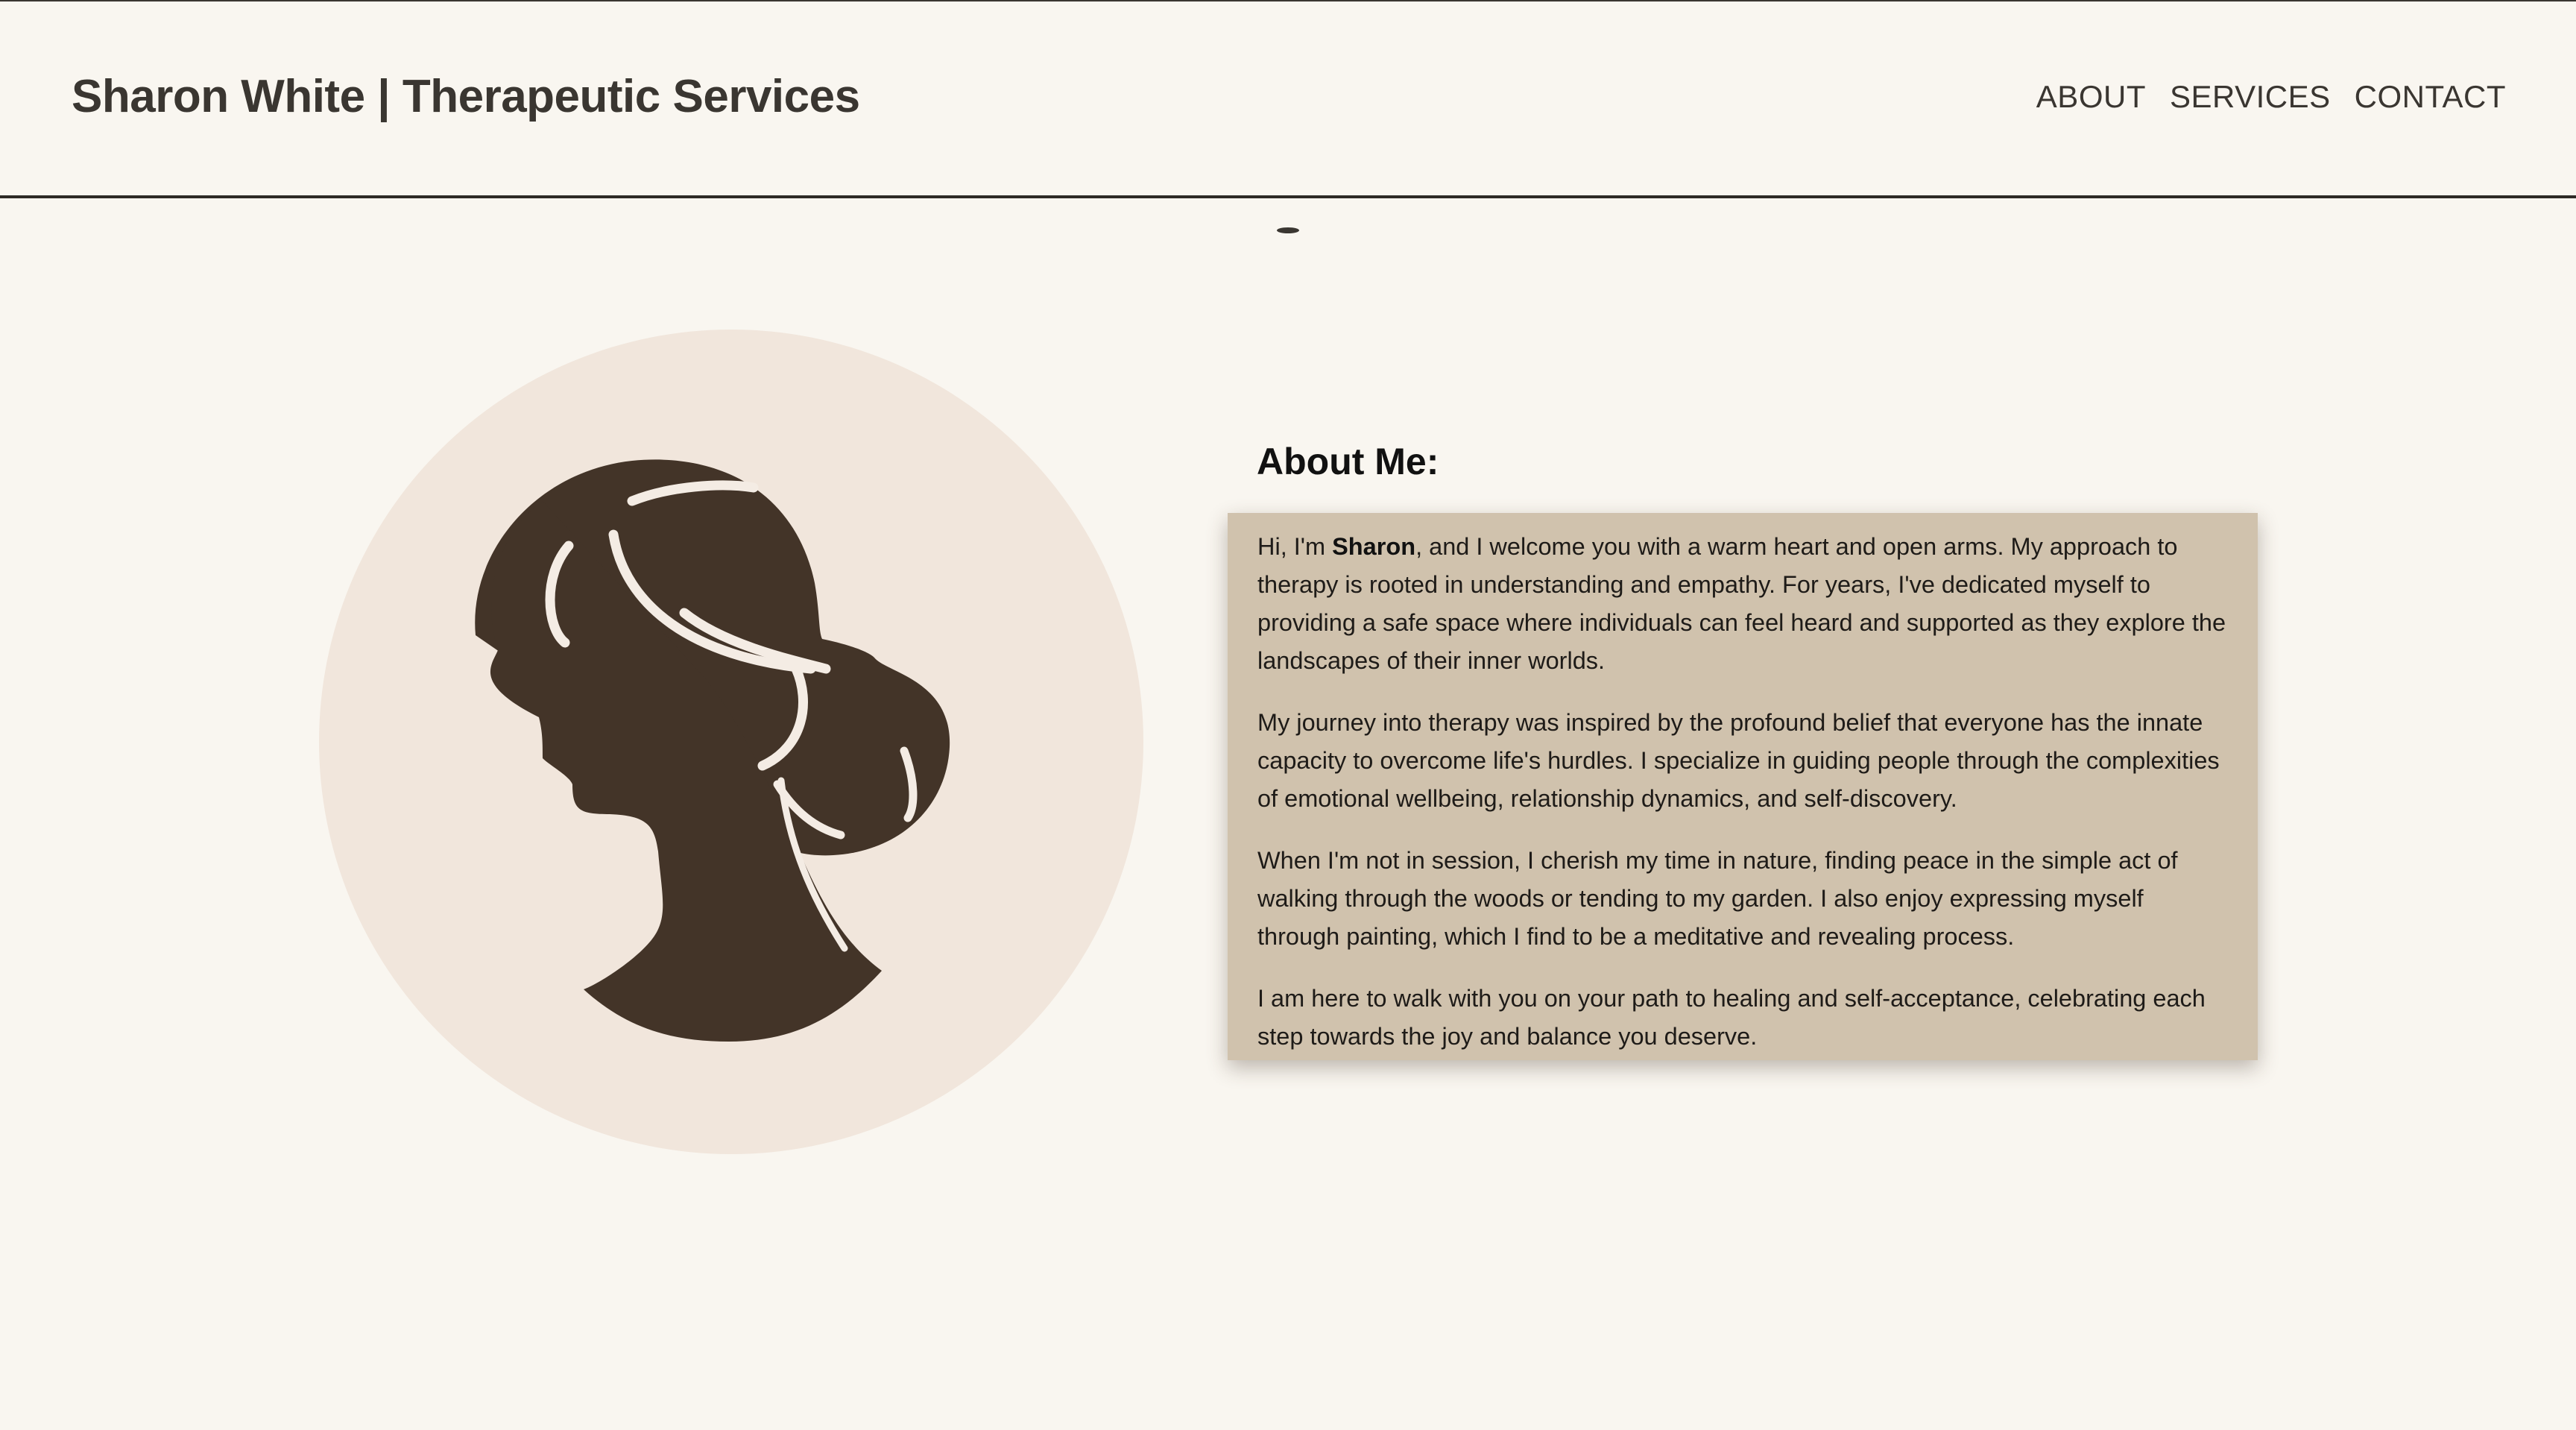  Describe the element at coordinates (2091, 97) in the screenshot. I see `nav-about-link: ABOUT` at that location.